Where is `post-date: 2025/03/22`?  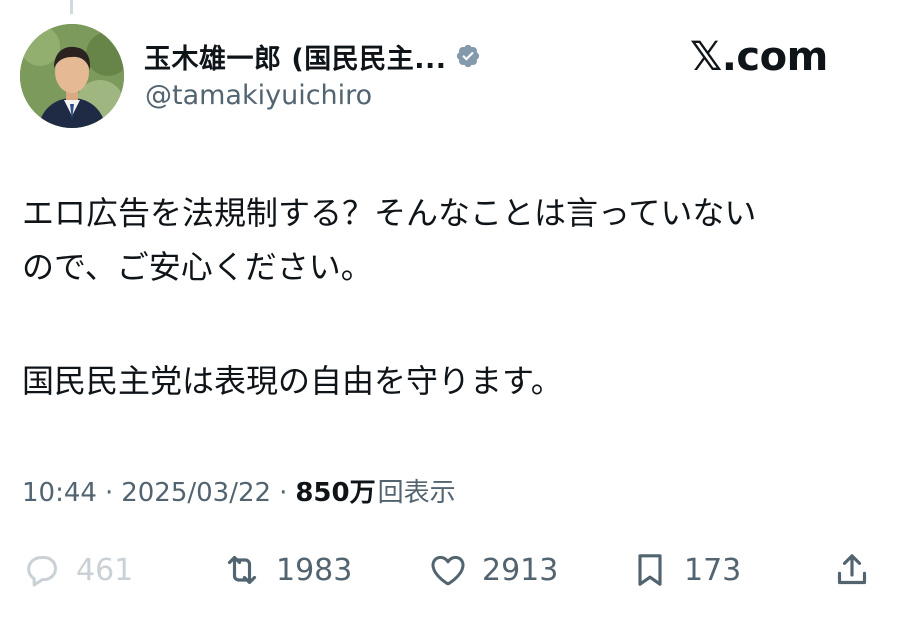 post-date: 2025/03/22 is located at coordinates (196, 493).